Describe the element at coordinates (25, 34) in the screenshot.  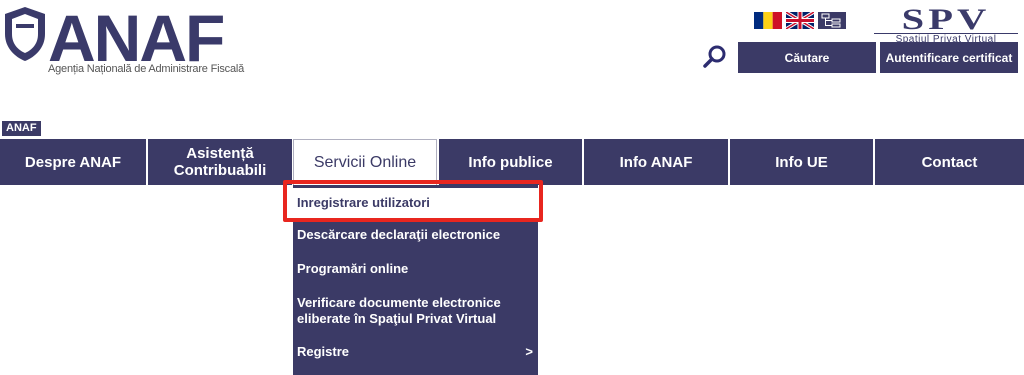
I see `shield-logo-icon` at that location.